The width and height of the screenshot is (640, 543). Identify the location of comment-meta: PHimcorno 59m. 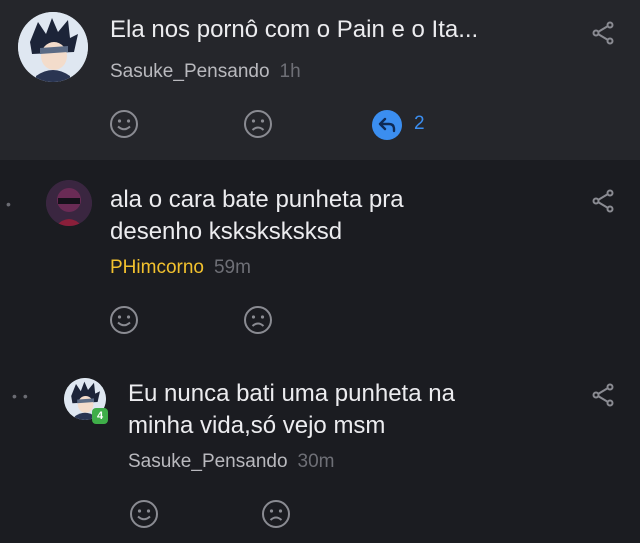
(180, 268).